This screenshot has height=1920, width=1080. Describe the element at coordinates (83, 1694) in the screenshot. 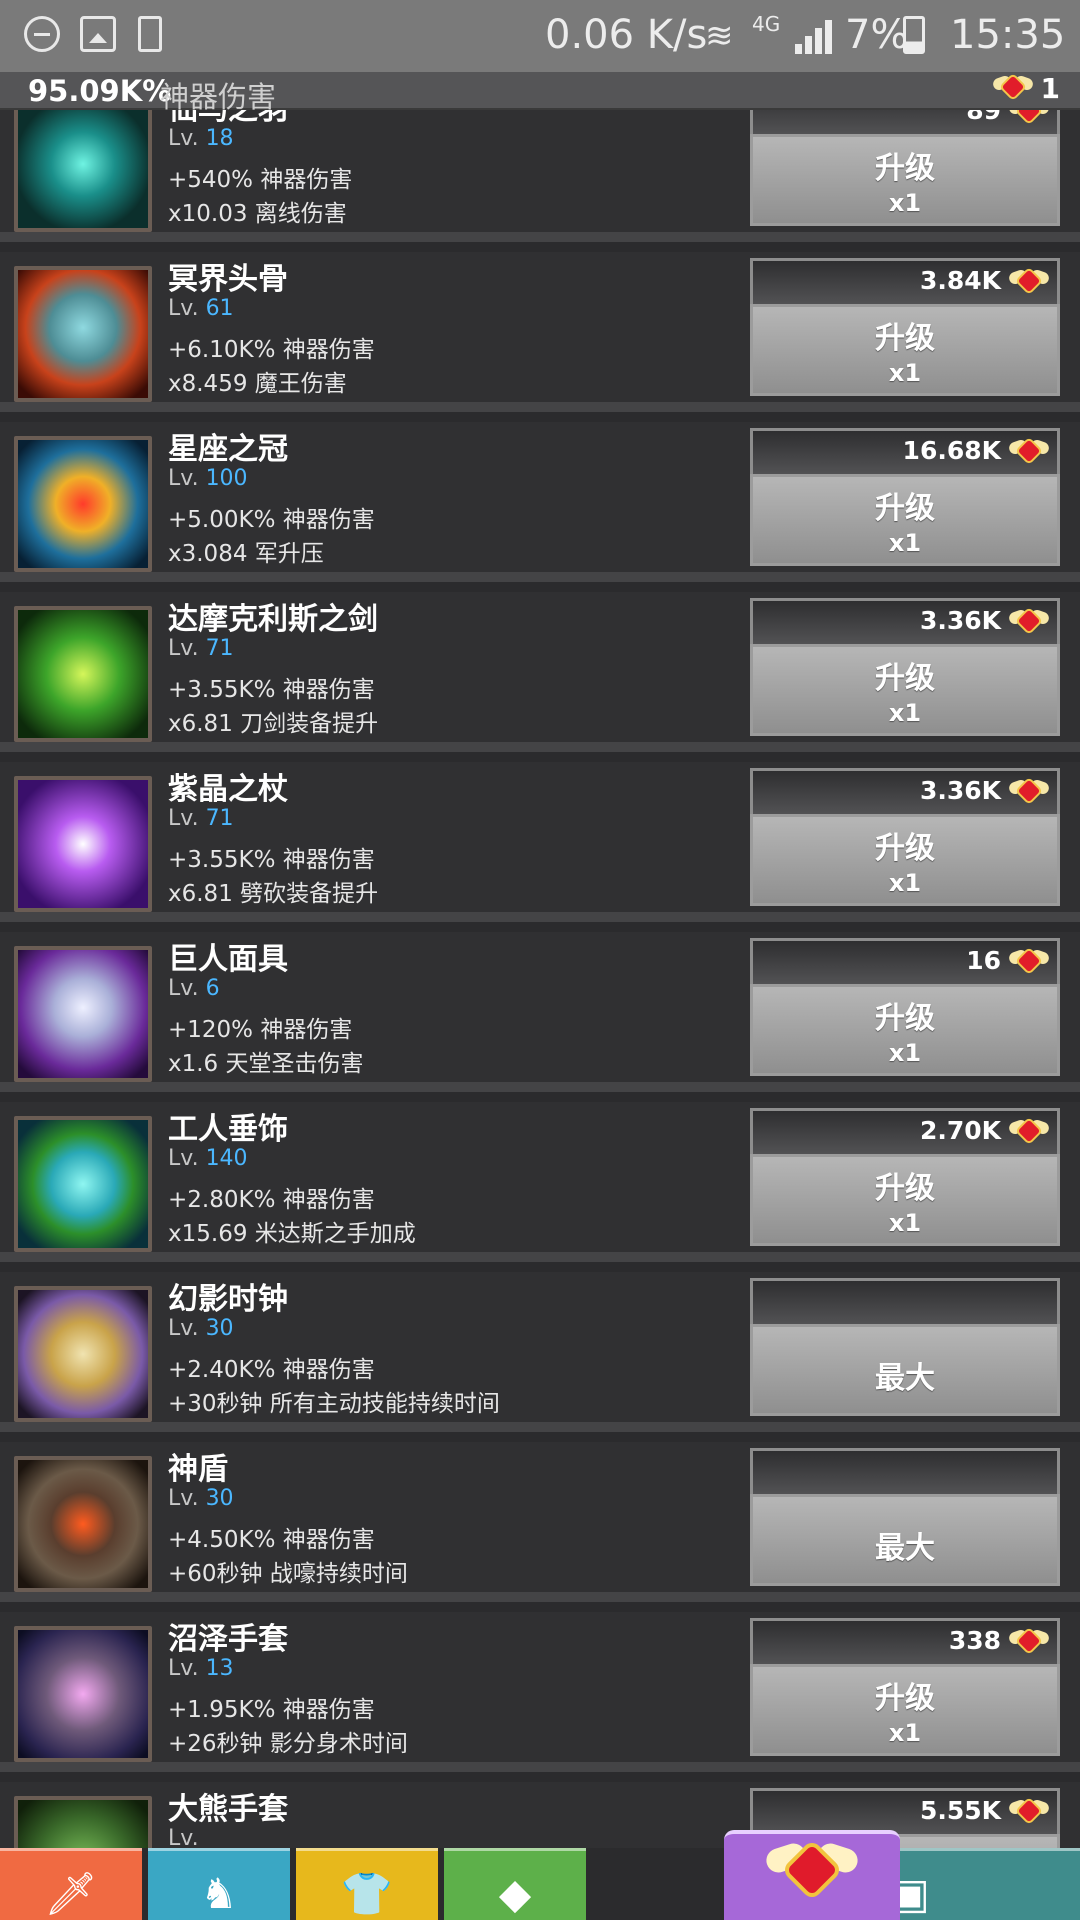

I see `gauntlet-icon` at that location.